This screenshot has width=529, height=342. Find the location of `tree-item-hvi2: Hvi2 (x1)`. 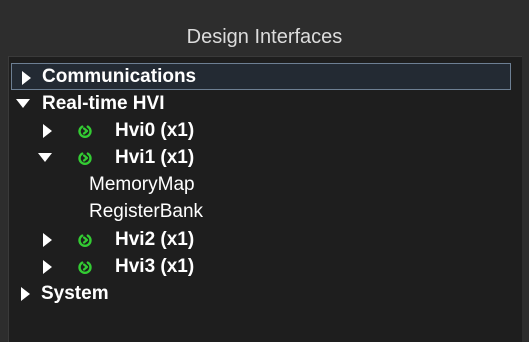

tree-item-hvi2: Hvi2 (x1) is located at coordinates (161, 239).